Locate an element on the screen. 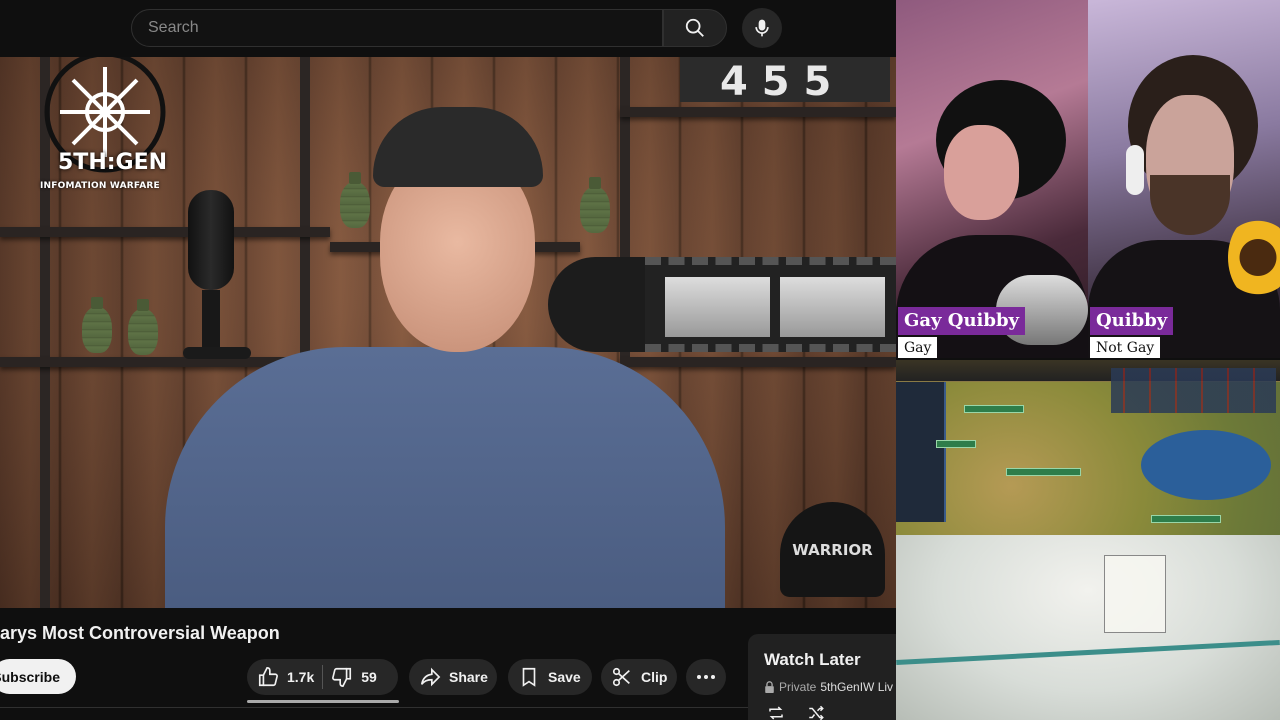  subscribe-button: Subscribe is located at coordinates (38, 676).